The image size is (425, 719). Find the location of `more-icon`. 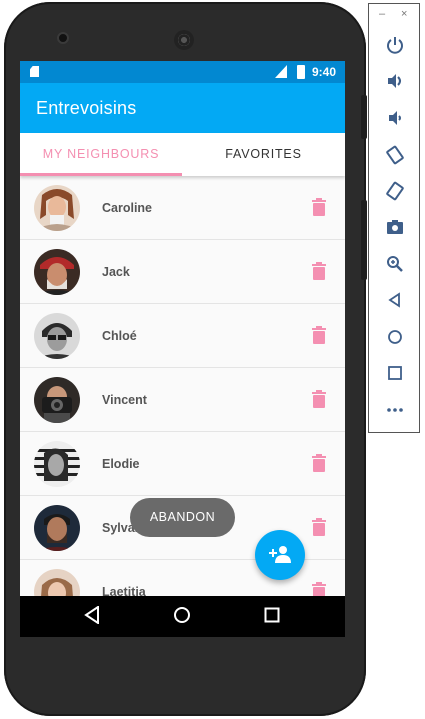

more-icon is located at coordinates (395, 410).